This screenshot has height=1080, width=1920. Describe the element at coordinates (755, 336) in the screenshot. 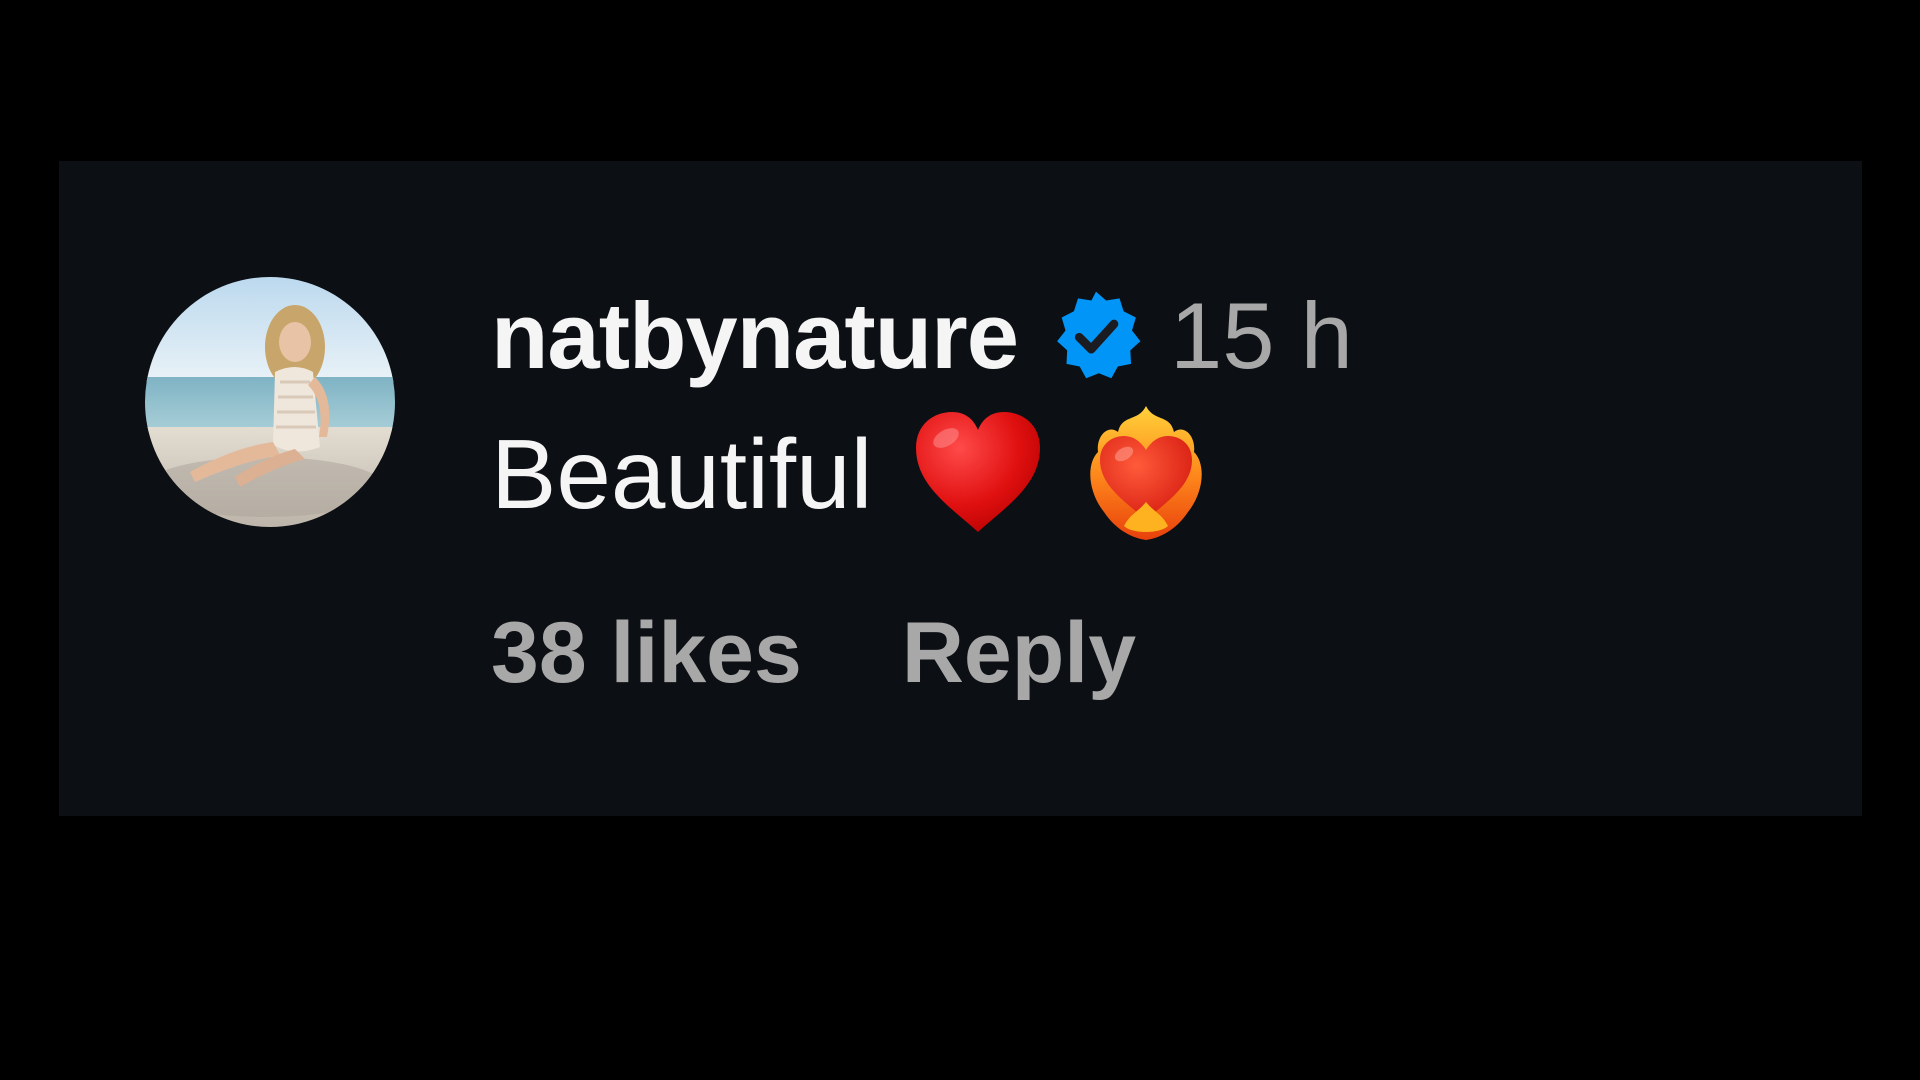

I see `username-link: natbynature` at that location.